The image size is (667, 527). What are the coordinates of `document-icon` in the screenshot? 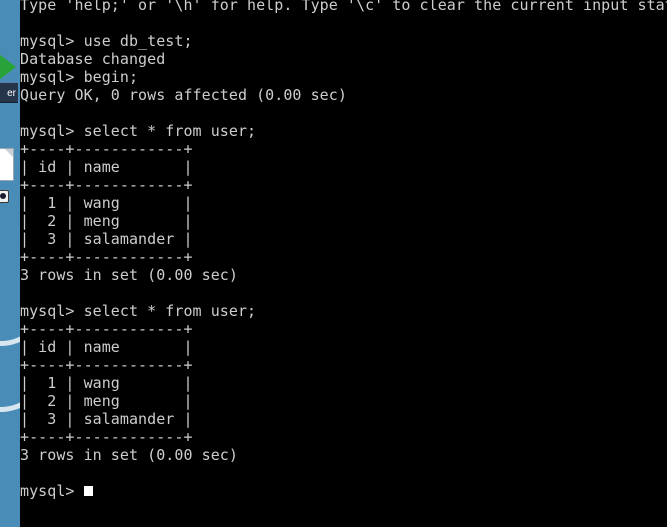 It's located at (7, 164).